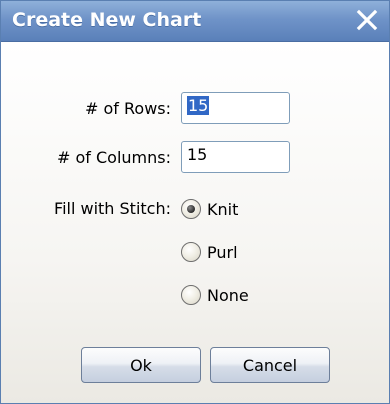  What do you see at coordinates (367, 20) in the screenshot?
I see `close-icon` at bounding box center [367, 20].